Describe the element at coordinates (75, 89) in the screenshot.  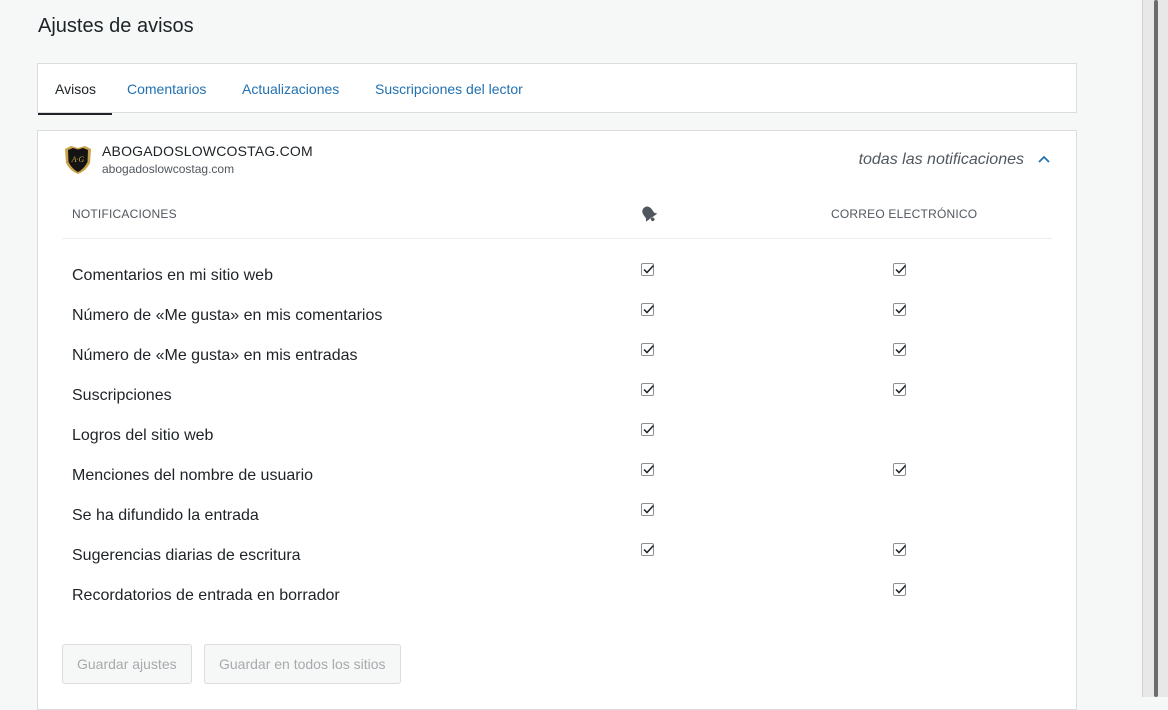
I see `tab-avisos: Avisos` at that location.